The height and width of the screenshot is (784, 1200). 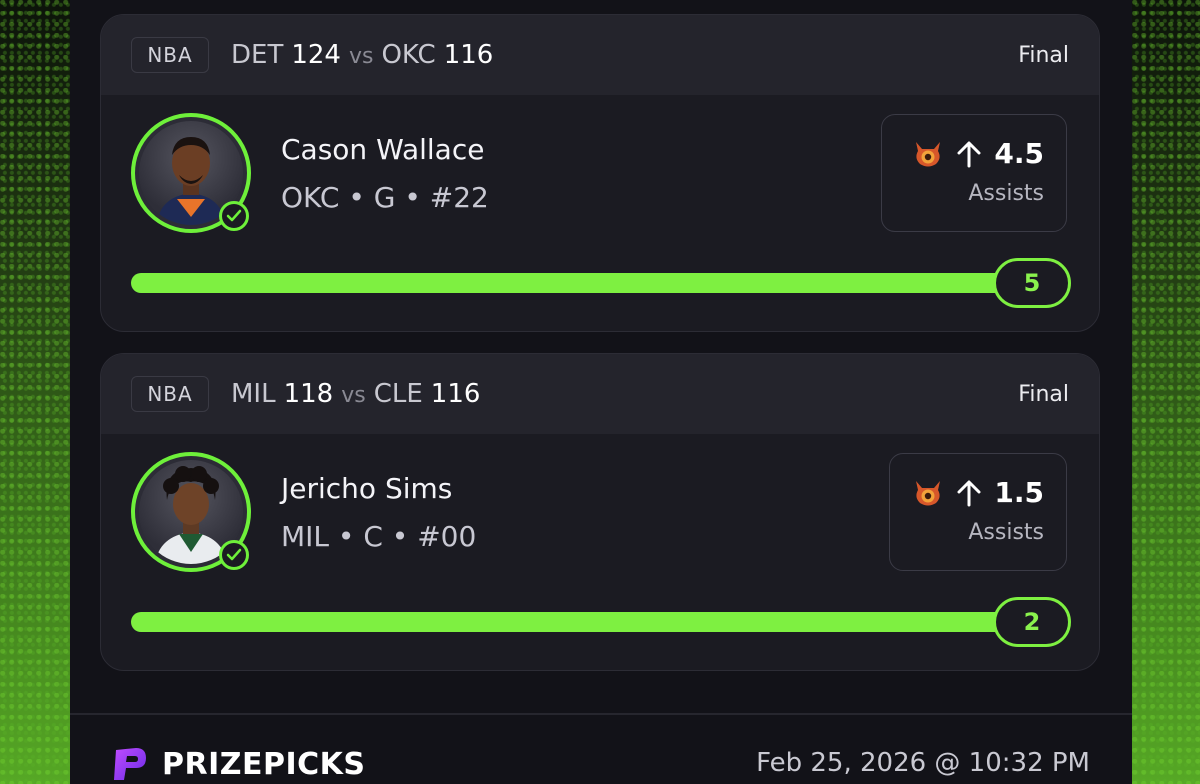 I want to click on player-meta: OKC • G • #22, so click(x=385, y=197).